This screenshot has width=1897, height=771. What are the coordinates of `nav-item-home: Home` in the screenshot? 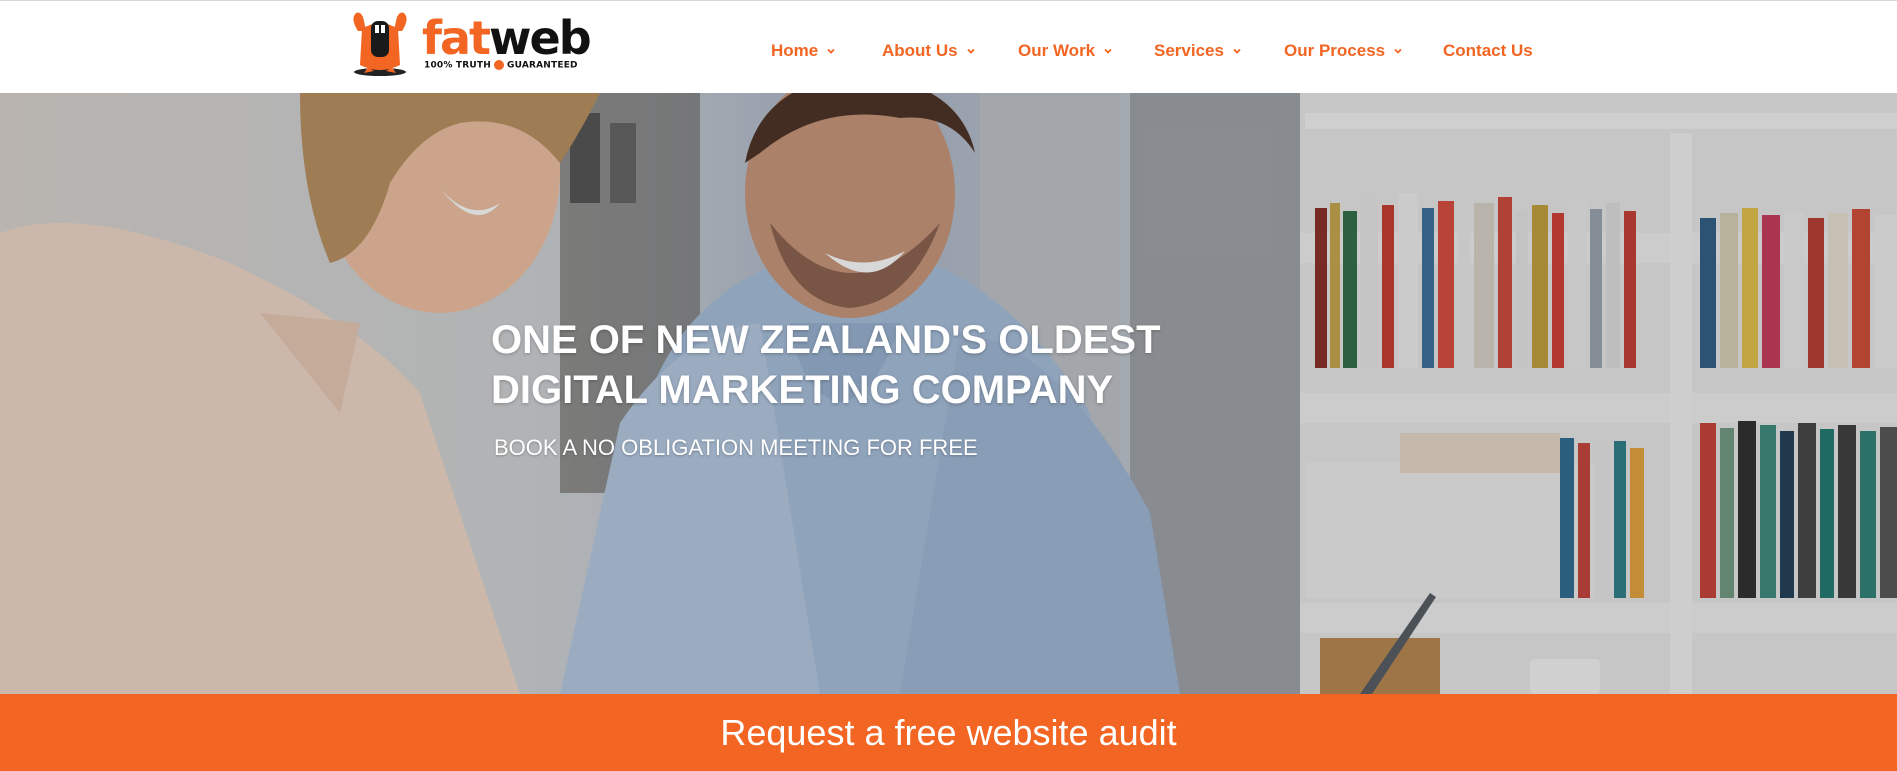 It's located at (803, 51).